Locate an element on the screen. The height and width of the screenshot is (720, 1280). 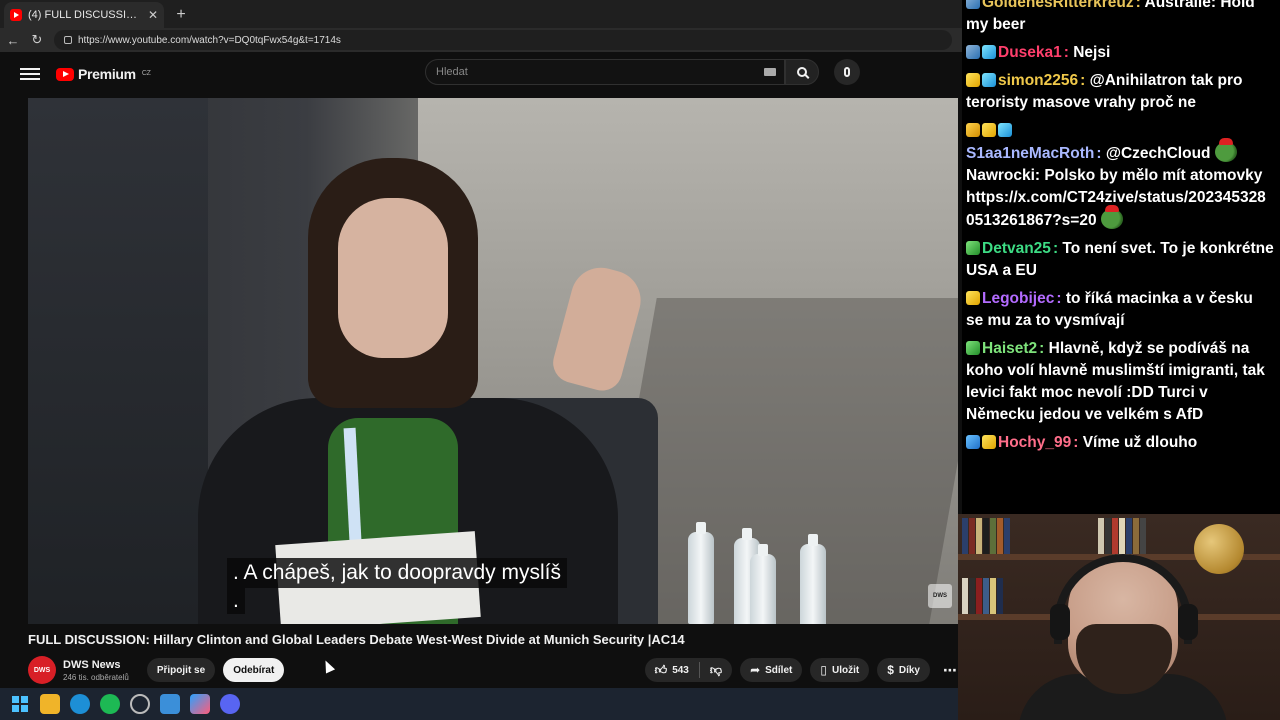
subtitle-line-2: . is located at coordinates (236, 601).